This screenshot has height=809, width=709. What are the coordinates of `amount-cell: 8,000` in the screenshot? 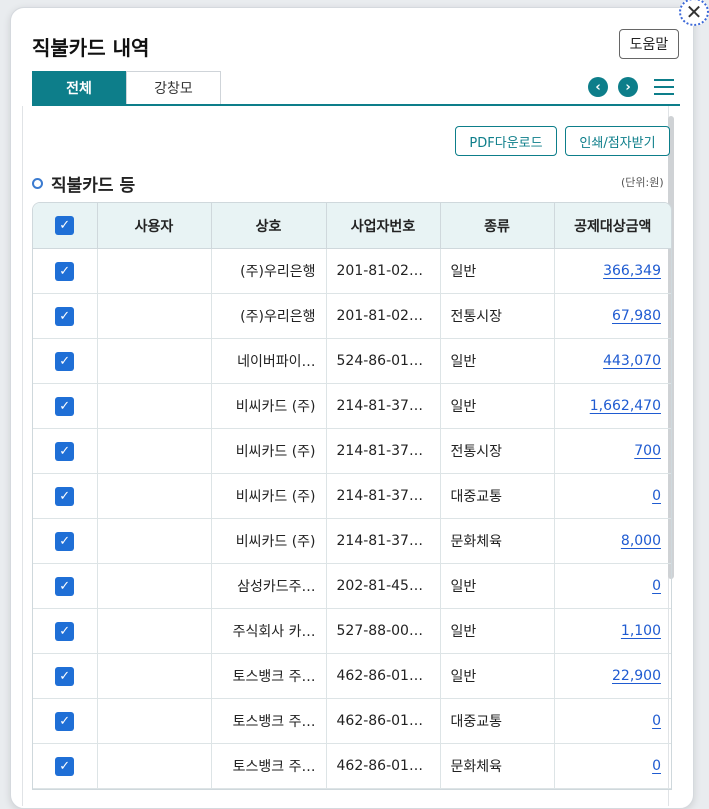 It's located at (612, 541).